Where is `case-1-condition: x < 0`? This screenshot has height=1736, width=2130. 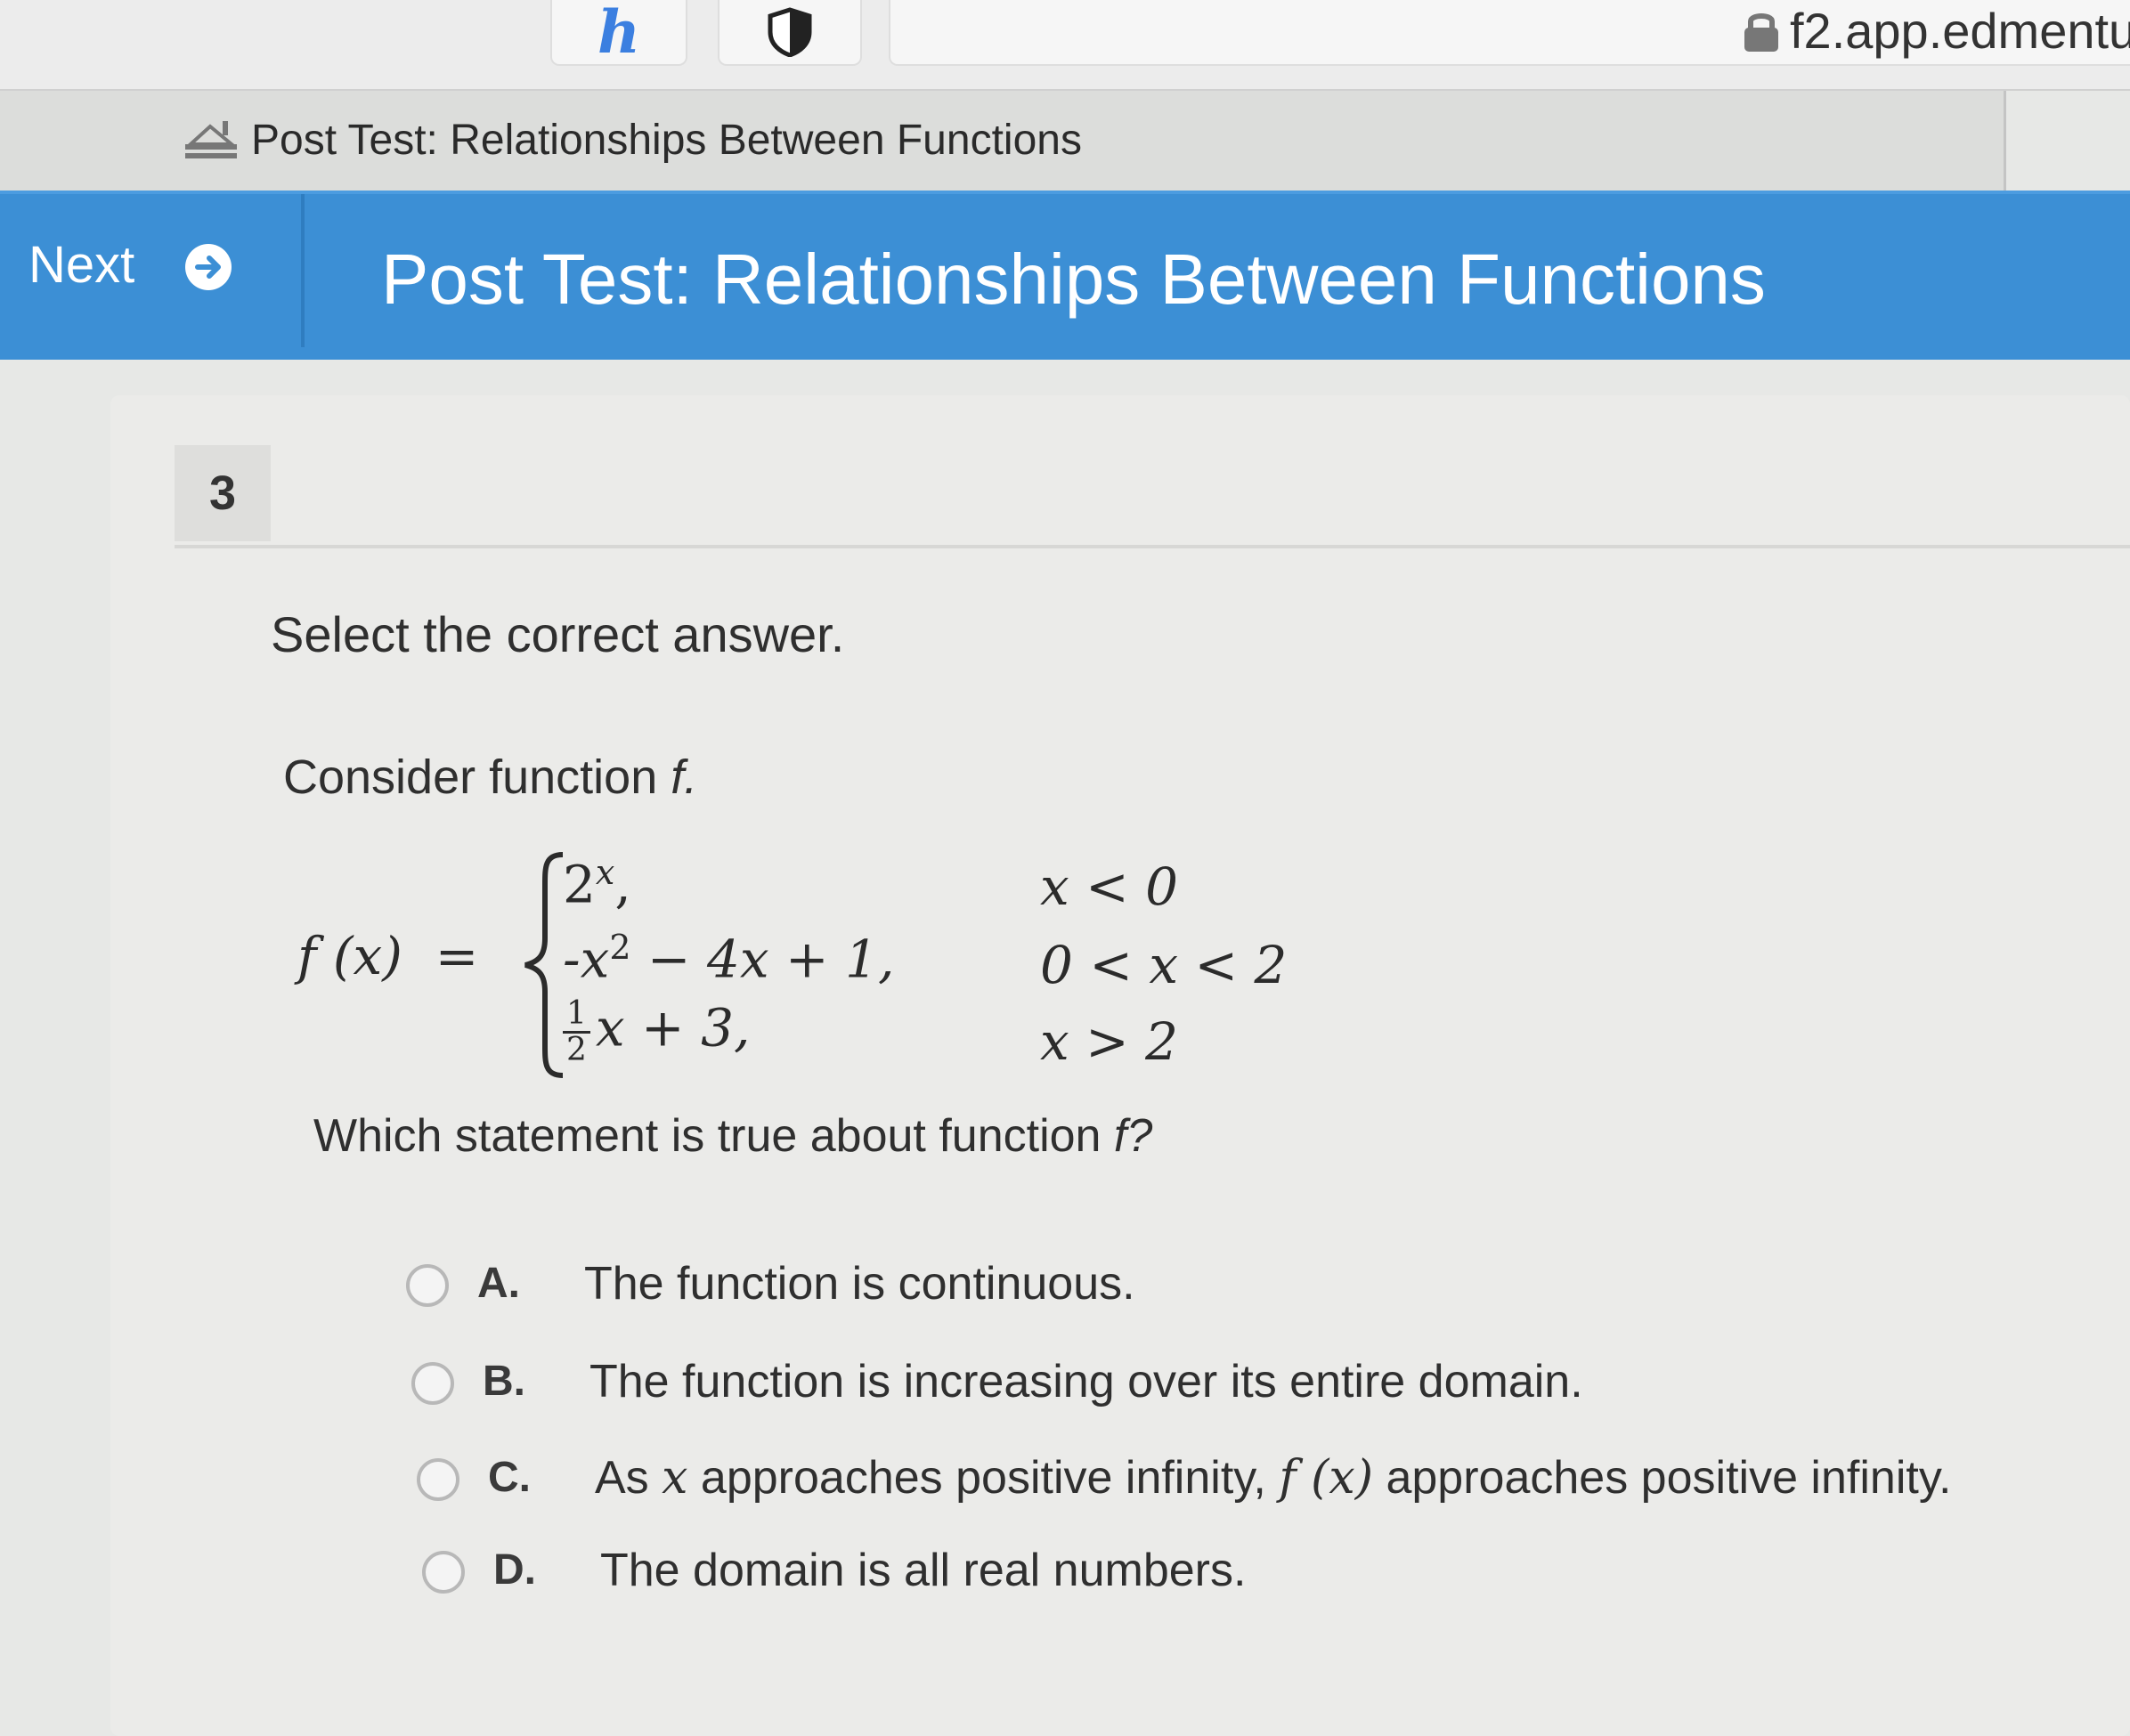
case-1-condition: x < 0 is located at coordinates (1109, 886).